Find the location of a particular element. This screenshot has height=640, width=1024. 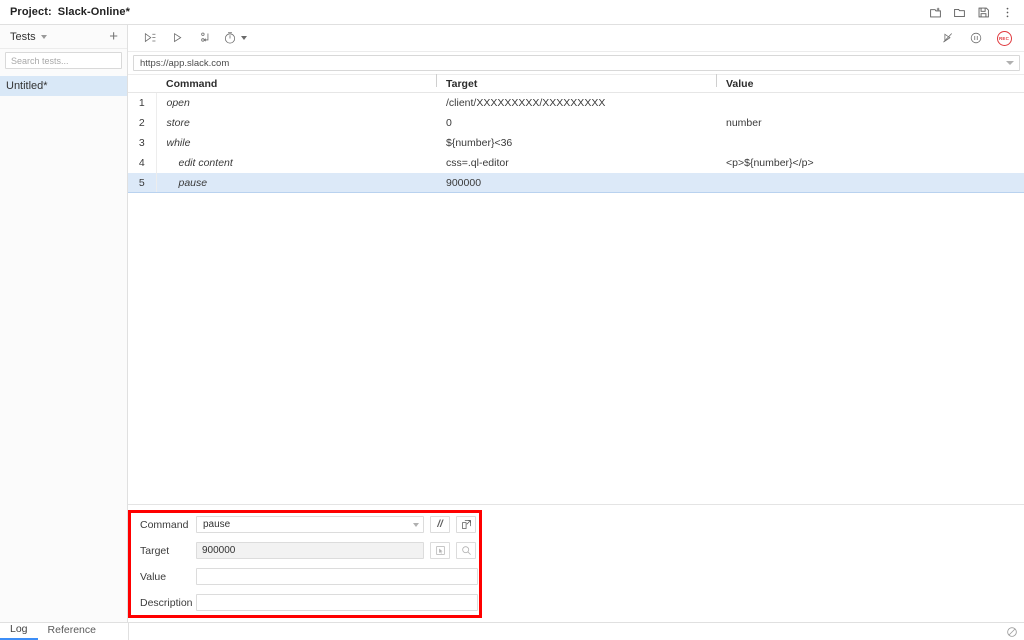

urlbar-container is located at coordinates (576, 63).